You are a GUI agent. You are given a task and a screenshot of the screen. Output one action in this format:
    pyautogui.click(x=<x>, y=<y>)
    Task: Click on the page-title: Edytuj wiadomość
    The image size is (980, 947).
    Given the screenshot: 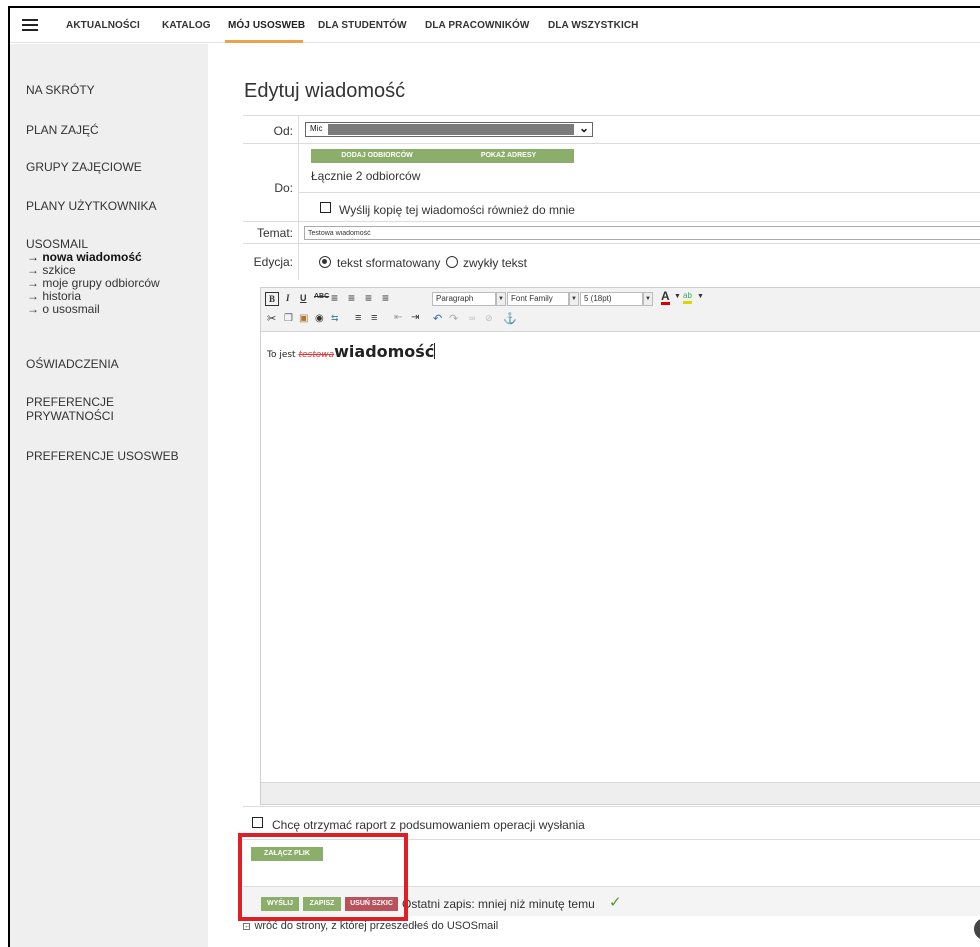 What is the action you would take?
    pyautogui.click(x=325, y=91)
    